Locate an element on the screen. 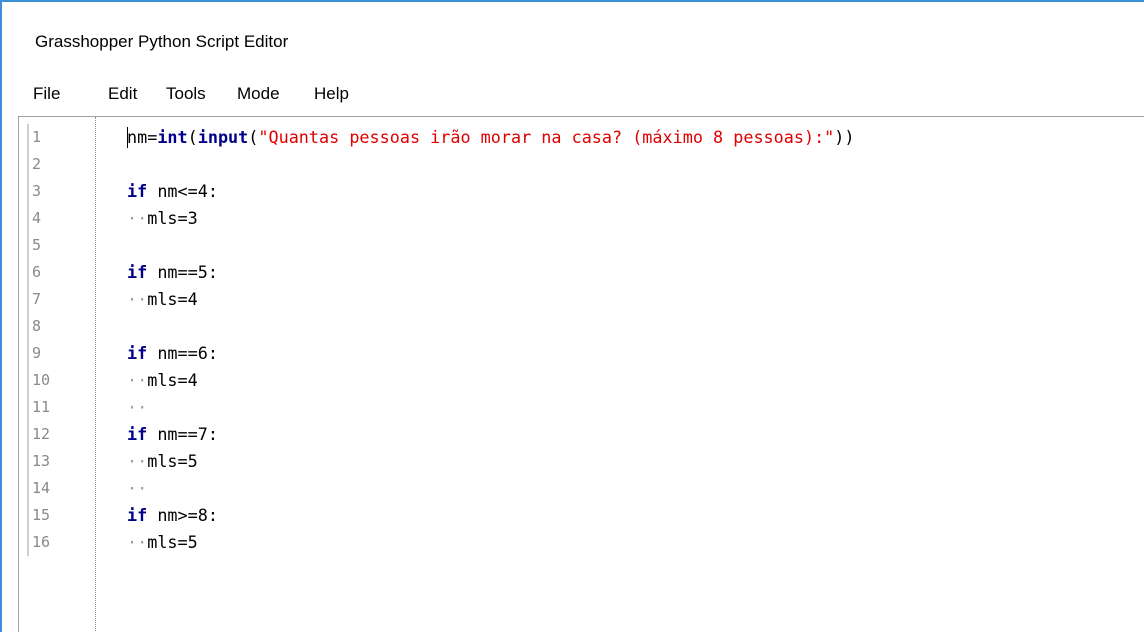 The height and width of the screenshot is (632, 1144). menu-help: Help is located at coordinates (331, 94).